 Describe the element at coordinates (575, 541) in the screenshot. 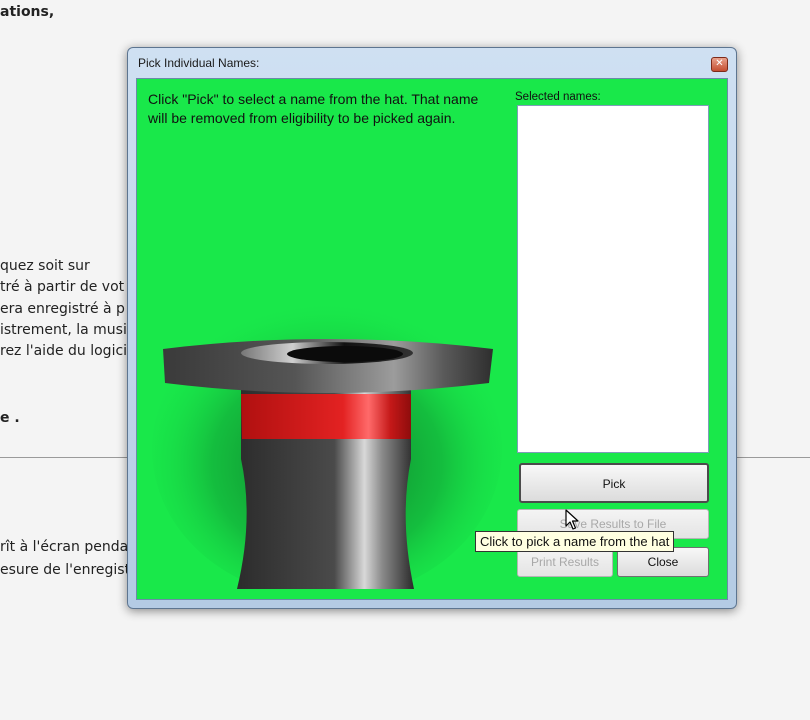

I see `pick-tooltip: Click to pick a name from the hat` at that location.